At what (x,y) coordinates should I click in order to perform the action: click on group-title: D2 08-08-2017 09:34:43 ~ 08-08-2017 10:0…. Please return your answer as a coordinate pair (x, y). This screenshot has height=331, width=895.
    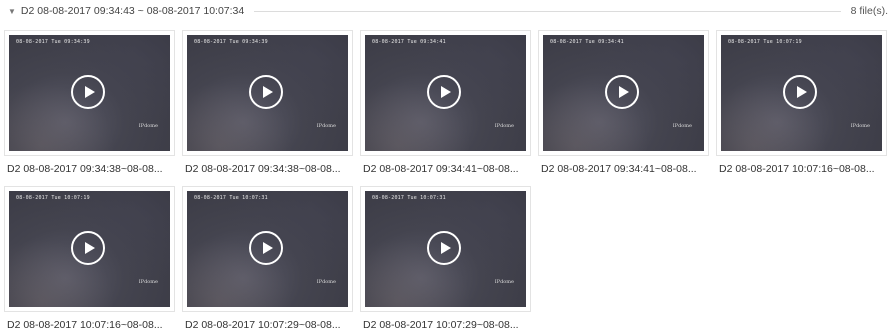
    Looking at the image, I should click on (132, 11).